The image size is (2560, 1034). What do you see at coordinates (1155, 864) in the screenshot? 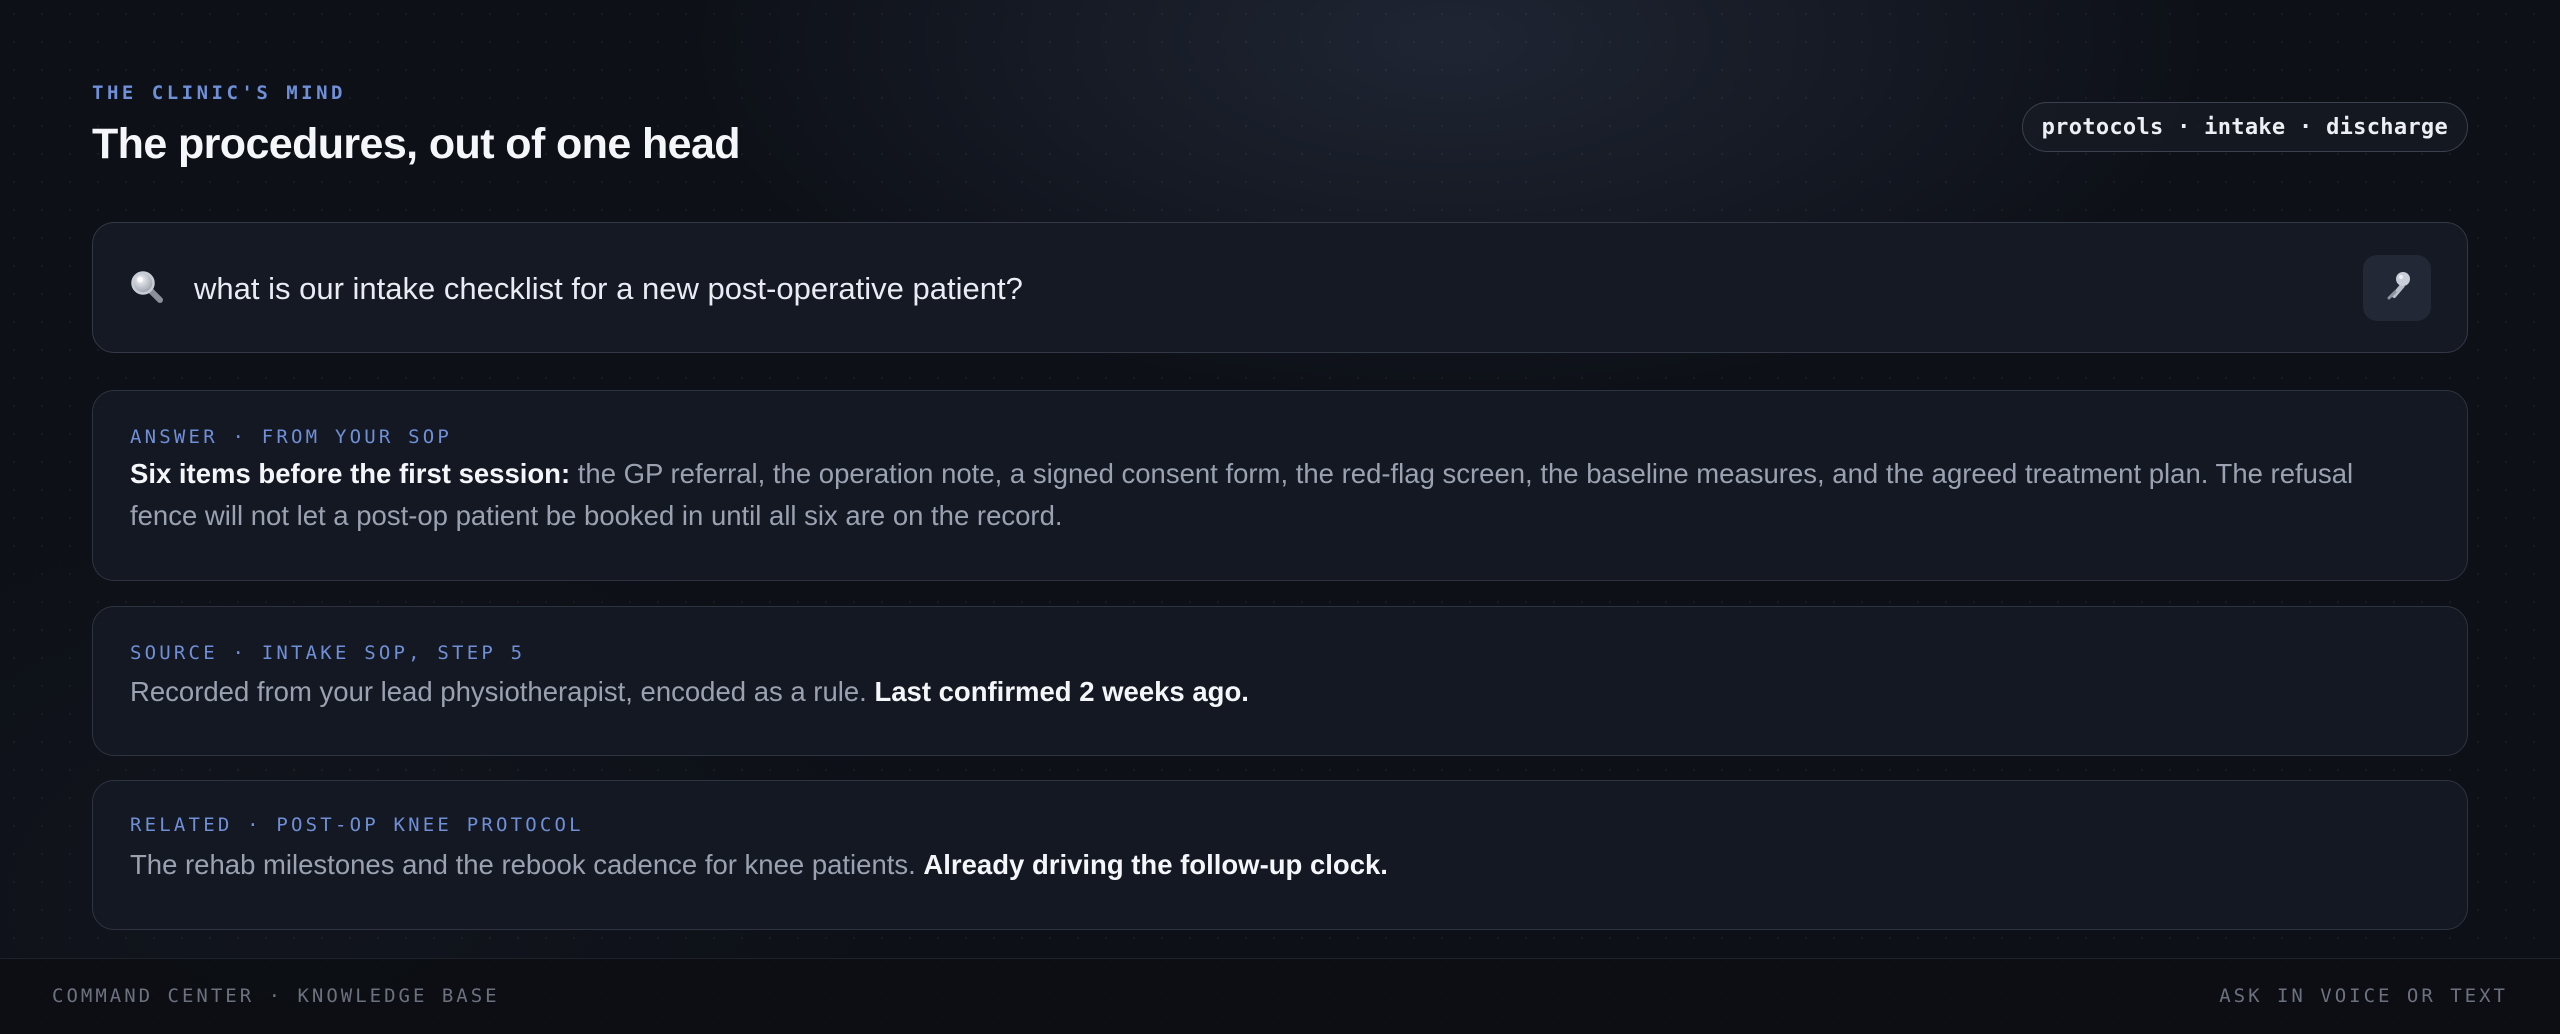
I see `related-emphasis: Already driving the follow-up clock.` at bounding box center [1155, 864].